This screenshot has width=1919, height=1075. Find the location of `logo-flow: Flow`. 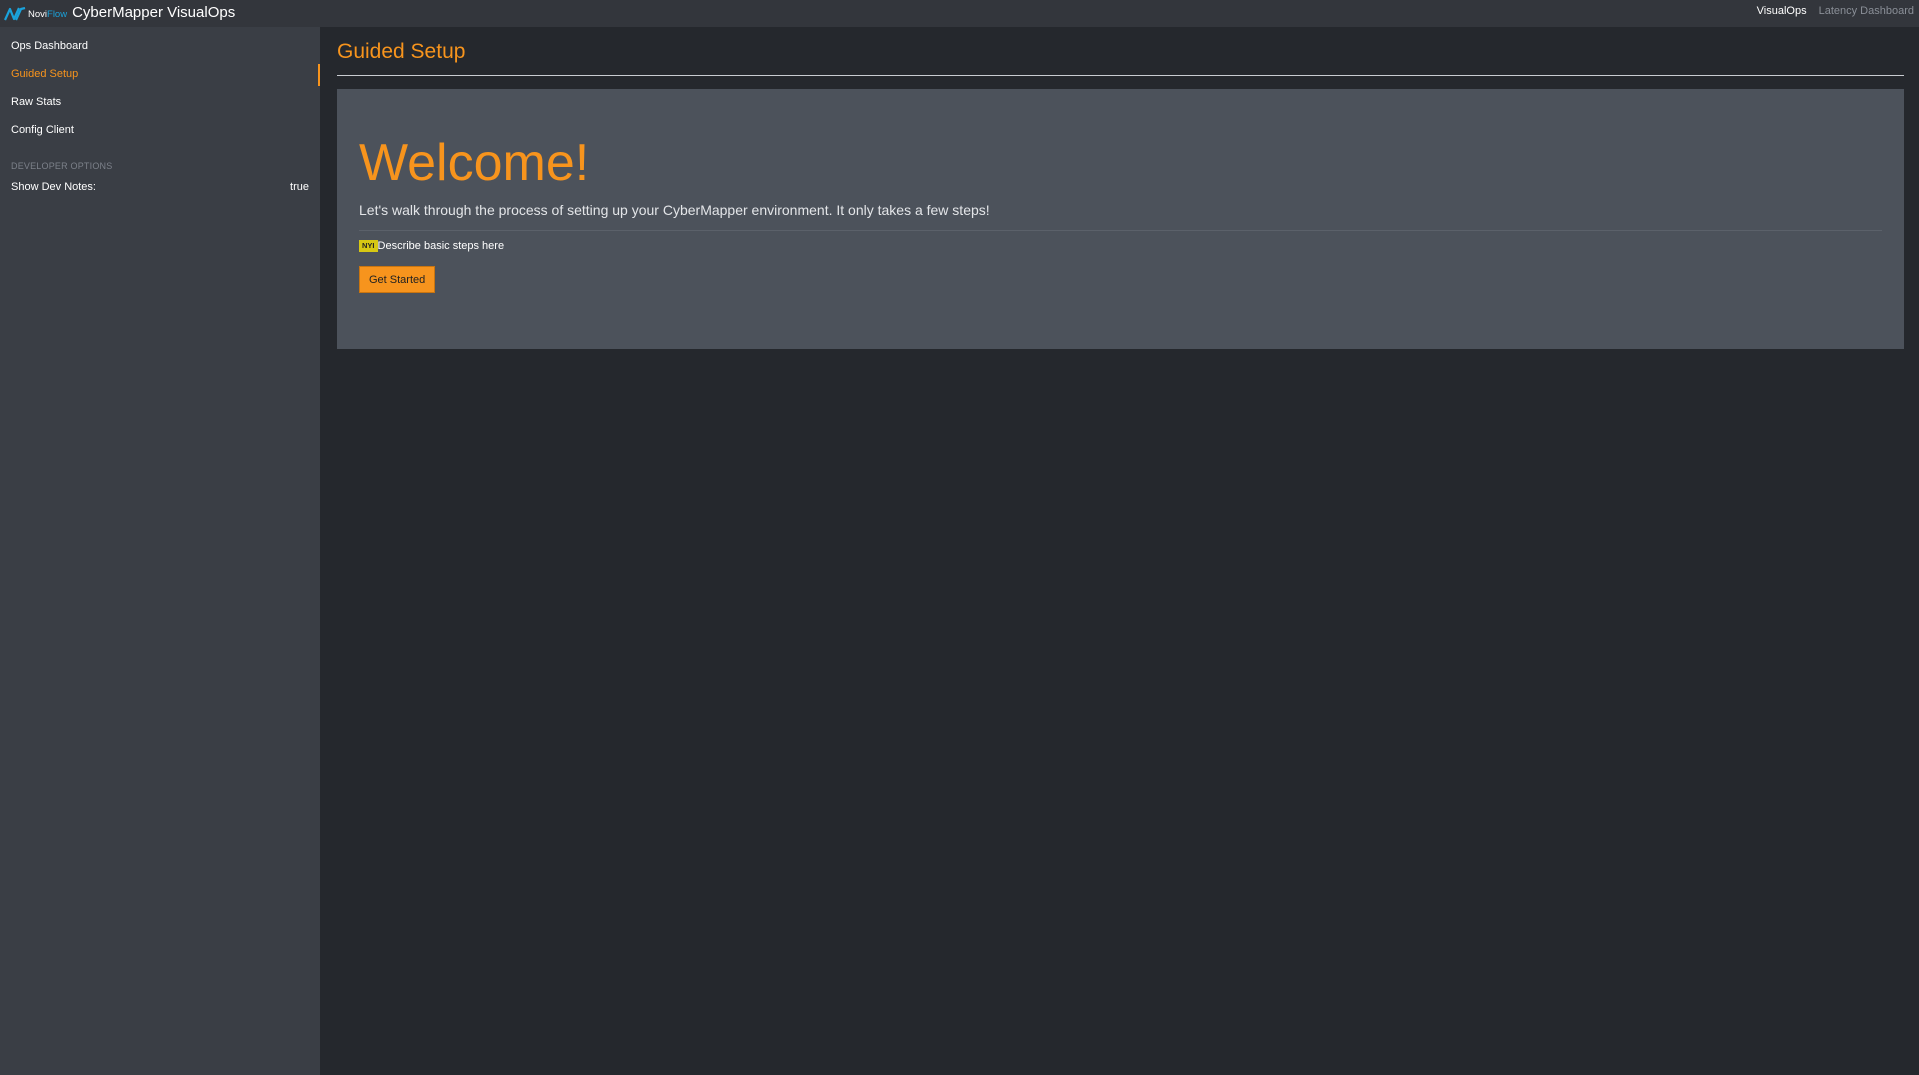

logo-flow: Flow is located at coordinates (57, 14).